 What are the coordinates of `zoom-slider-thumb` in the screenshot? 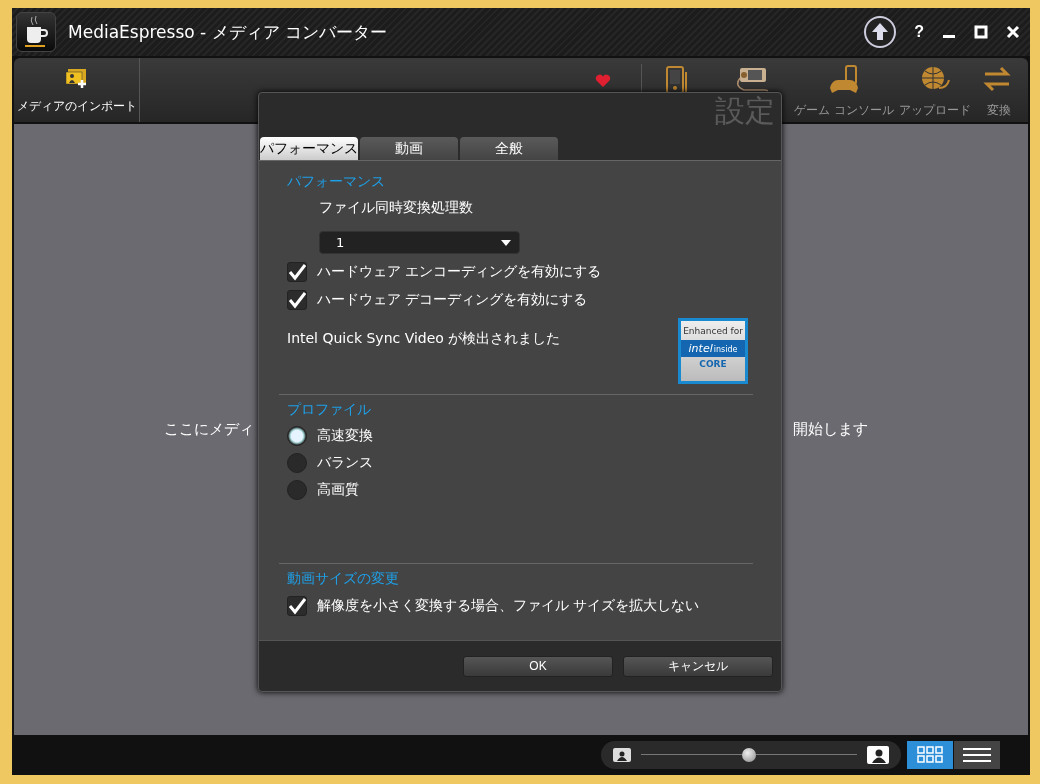 It's located at (749, 755).